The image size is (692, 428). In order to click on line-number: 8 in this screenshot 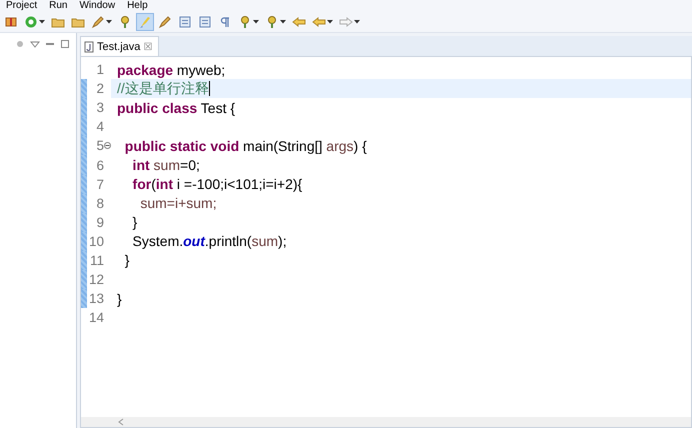, I will do `click(100, 203)`.